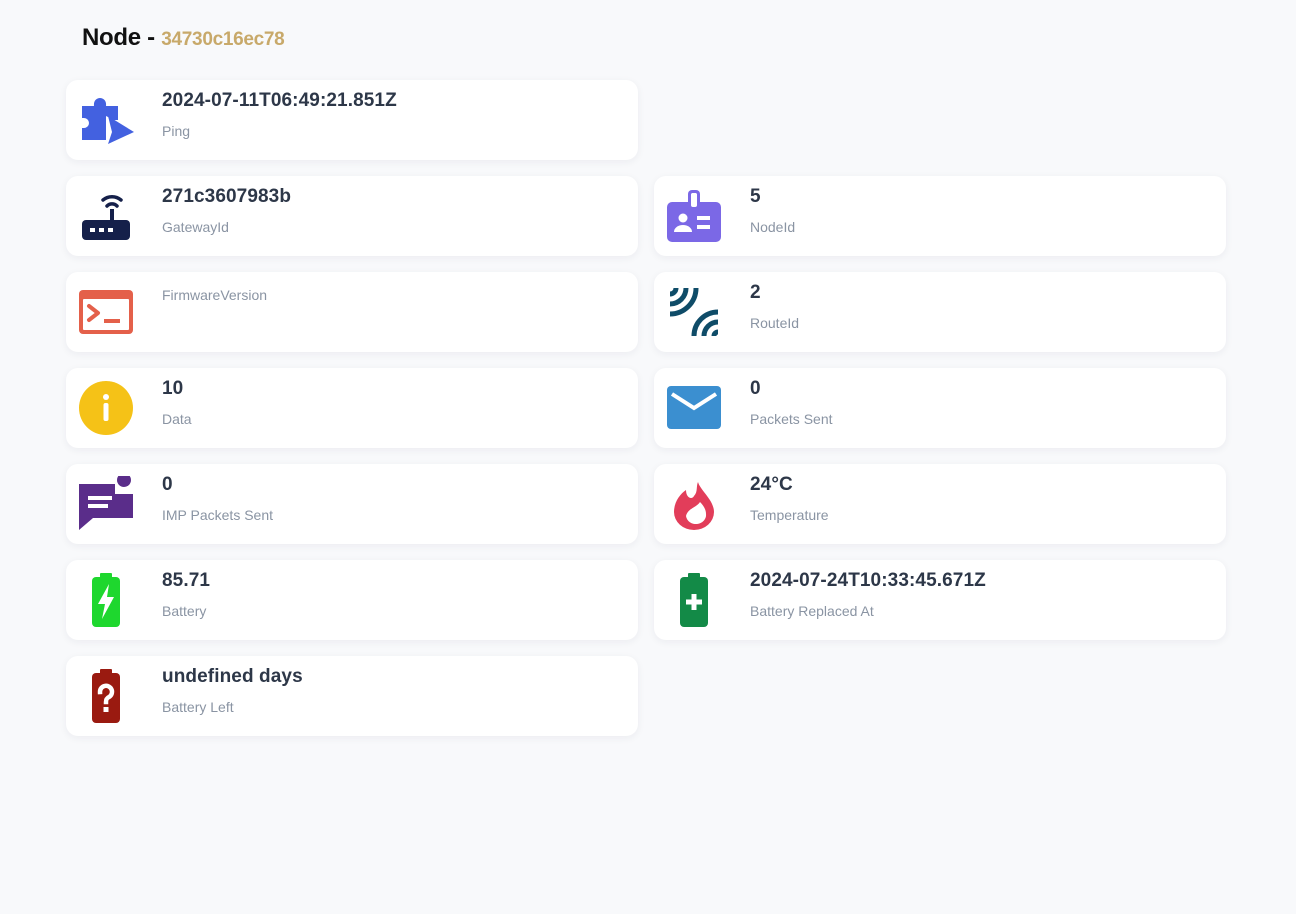  What do you see at coordinates (198, 707) in the screenshot?
I see `battery-left-label: Battery Left` at bounding box center [198, 707].